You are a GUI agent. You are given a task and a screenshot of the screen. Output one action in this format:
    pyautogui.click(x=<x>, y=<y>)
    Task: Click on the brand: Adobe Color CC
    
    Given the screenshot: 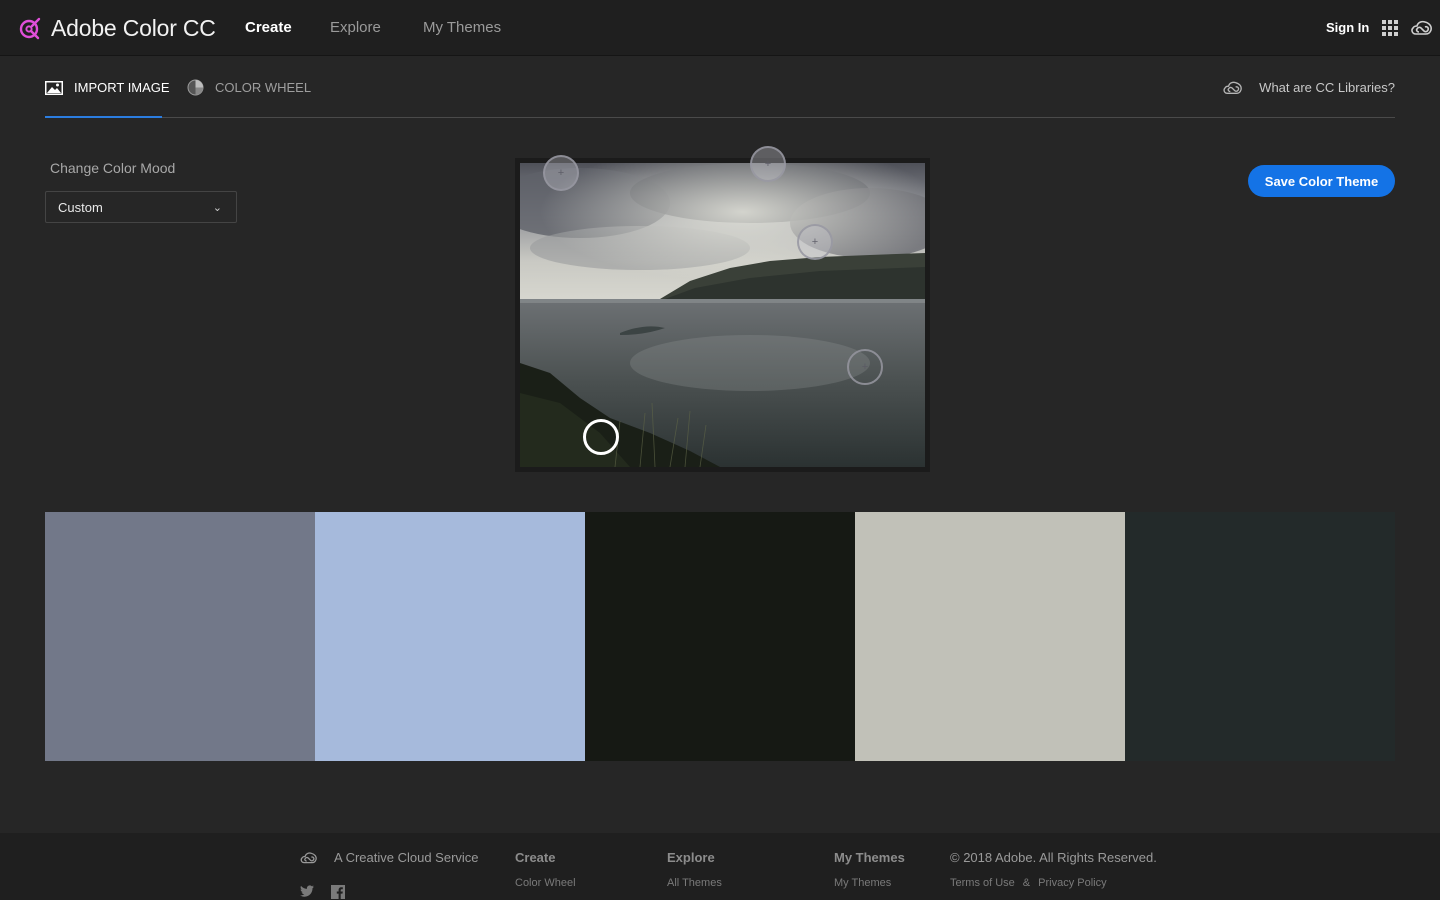 What is the action you would take?
    pyautogui.click(x=117, y=28)
    